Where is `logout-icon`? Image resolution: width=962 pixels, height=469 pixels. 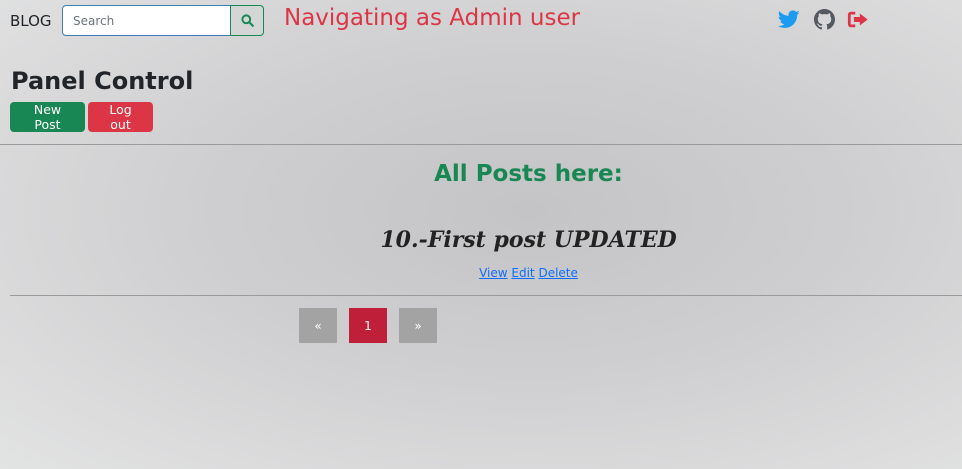 logout-icon is located at coordinates (857, 19).